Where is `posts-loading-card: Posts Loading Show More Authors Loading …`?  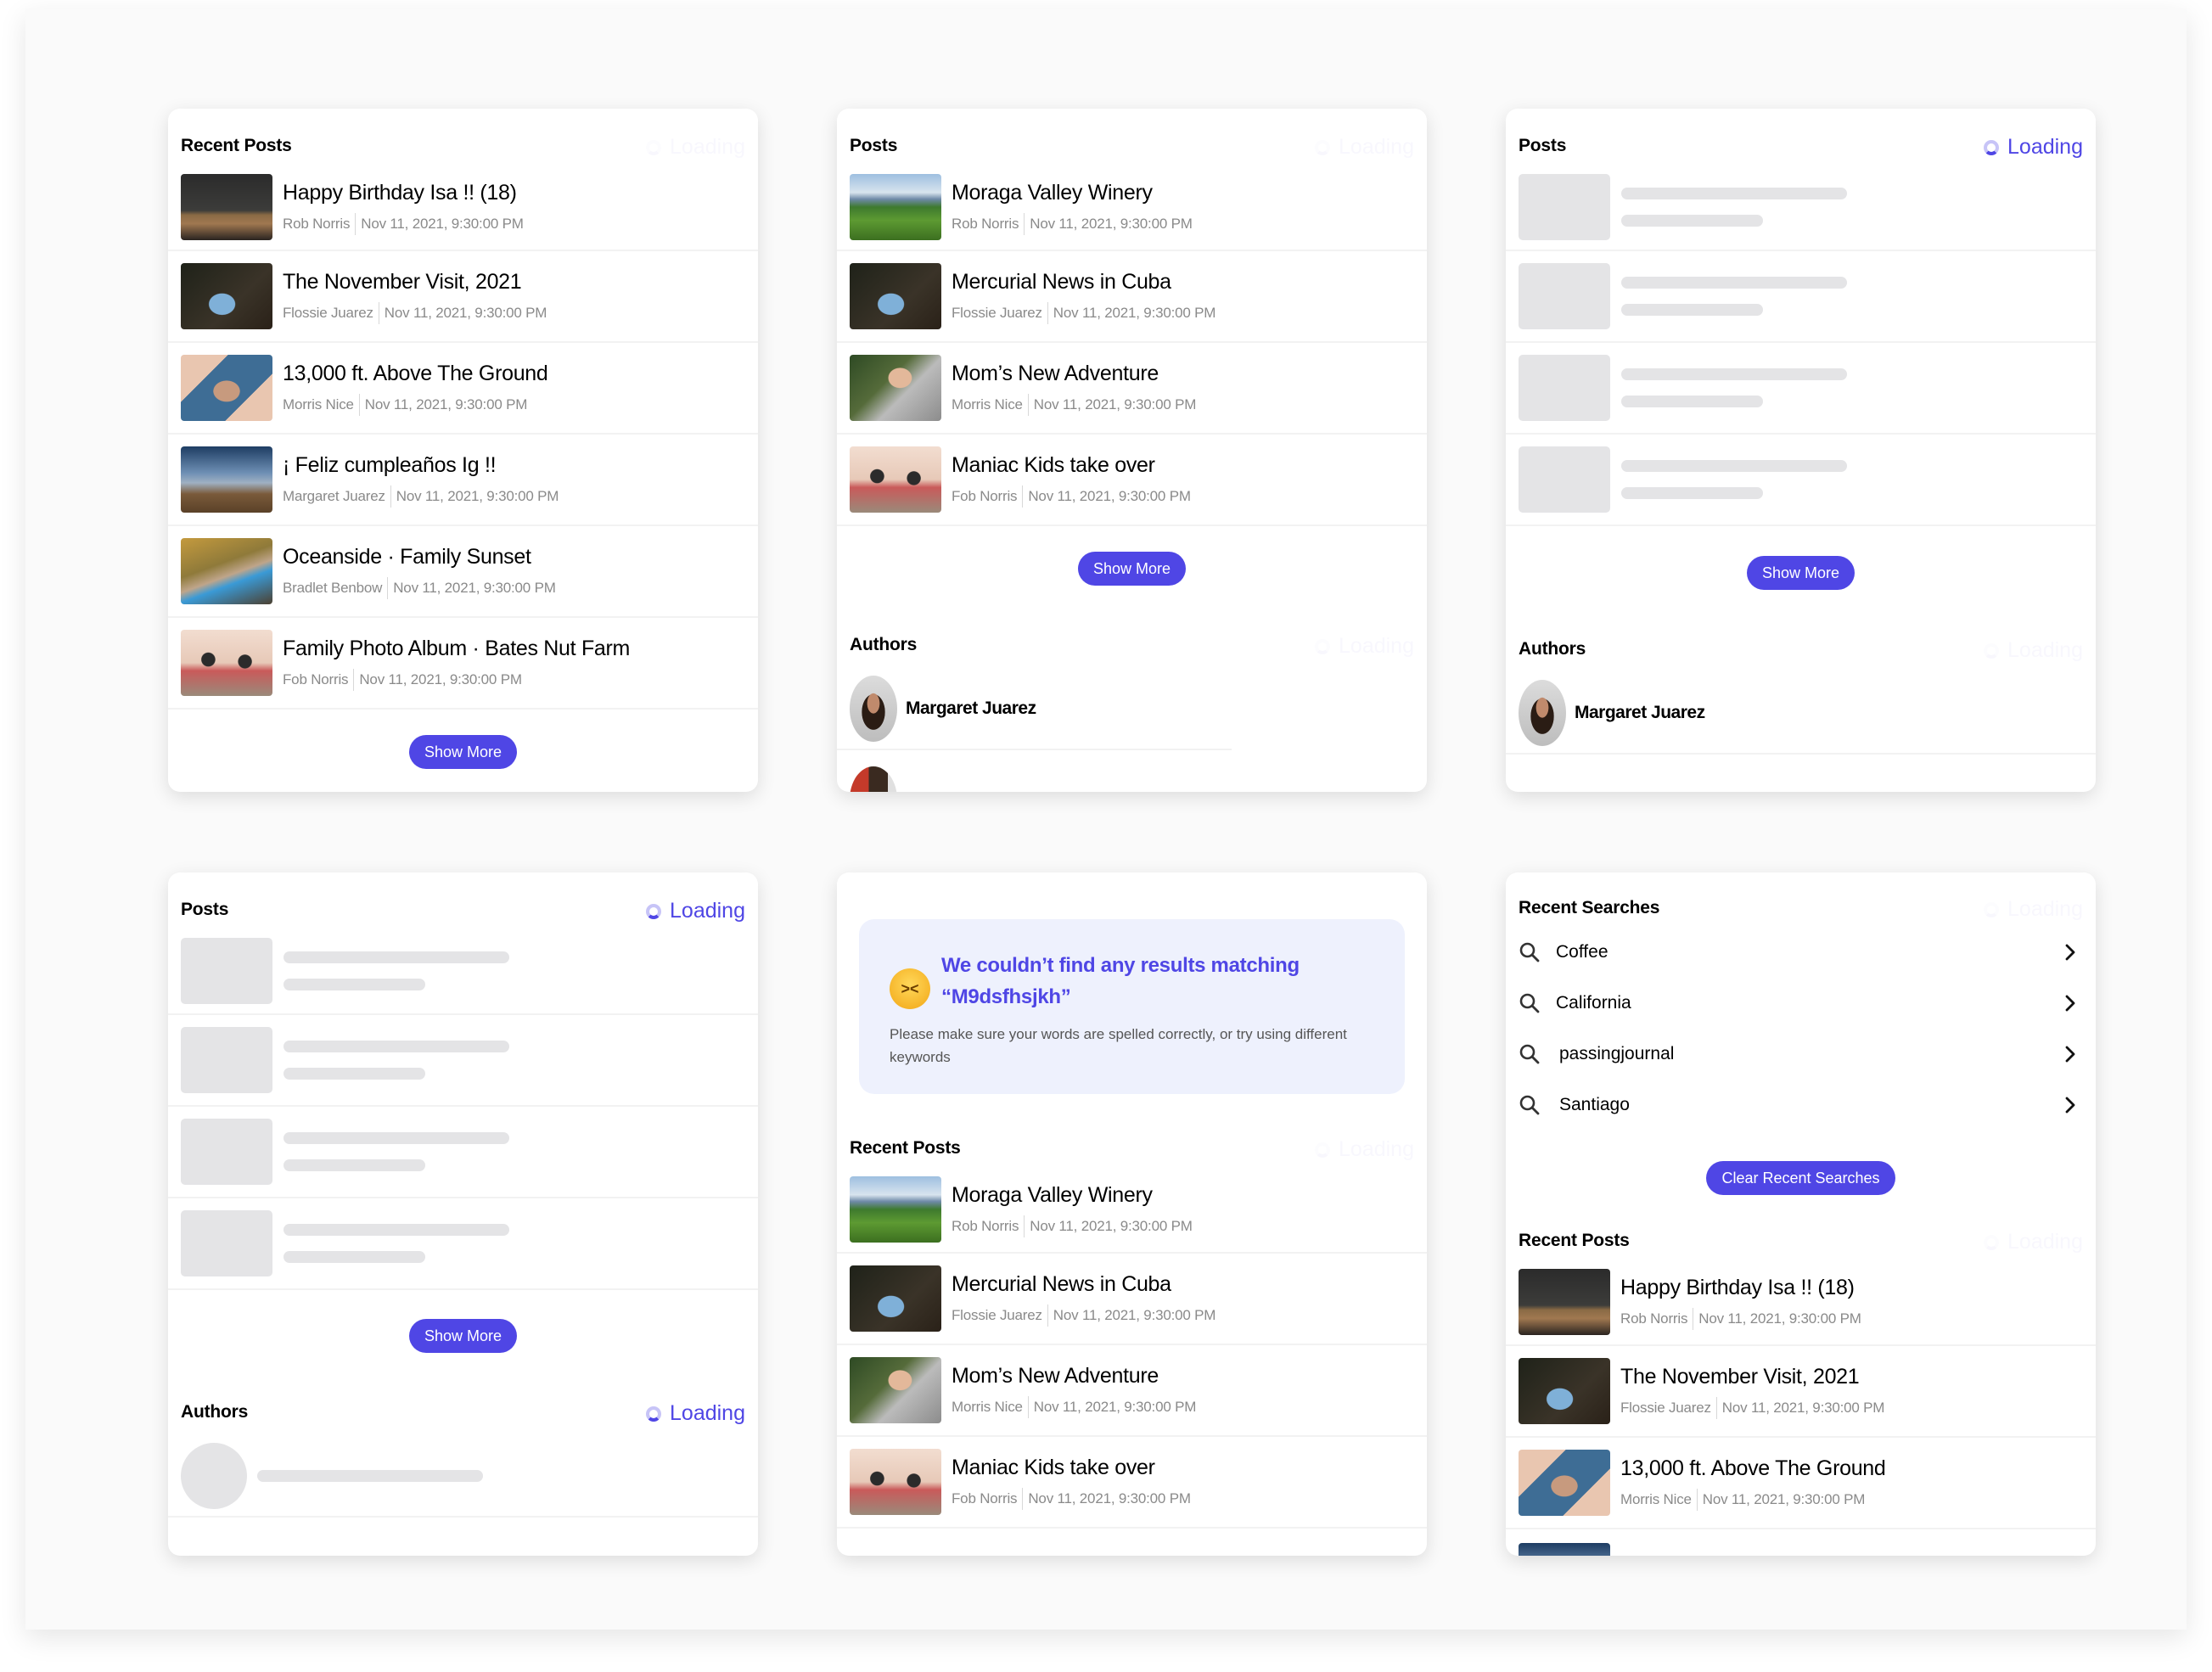
posts-loading-card: Posts Loading Show More Authors Loading … is located at coordinates (1801, 450).